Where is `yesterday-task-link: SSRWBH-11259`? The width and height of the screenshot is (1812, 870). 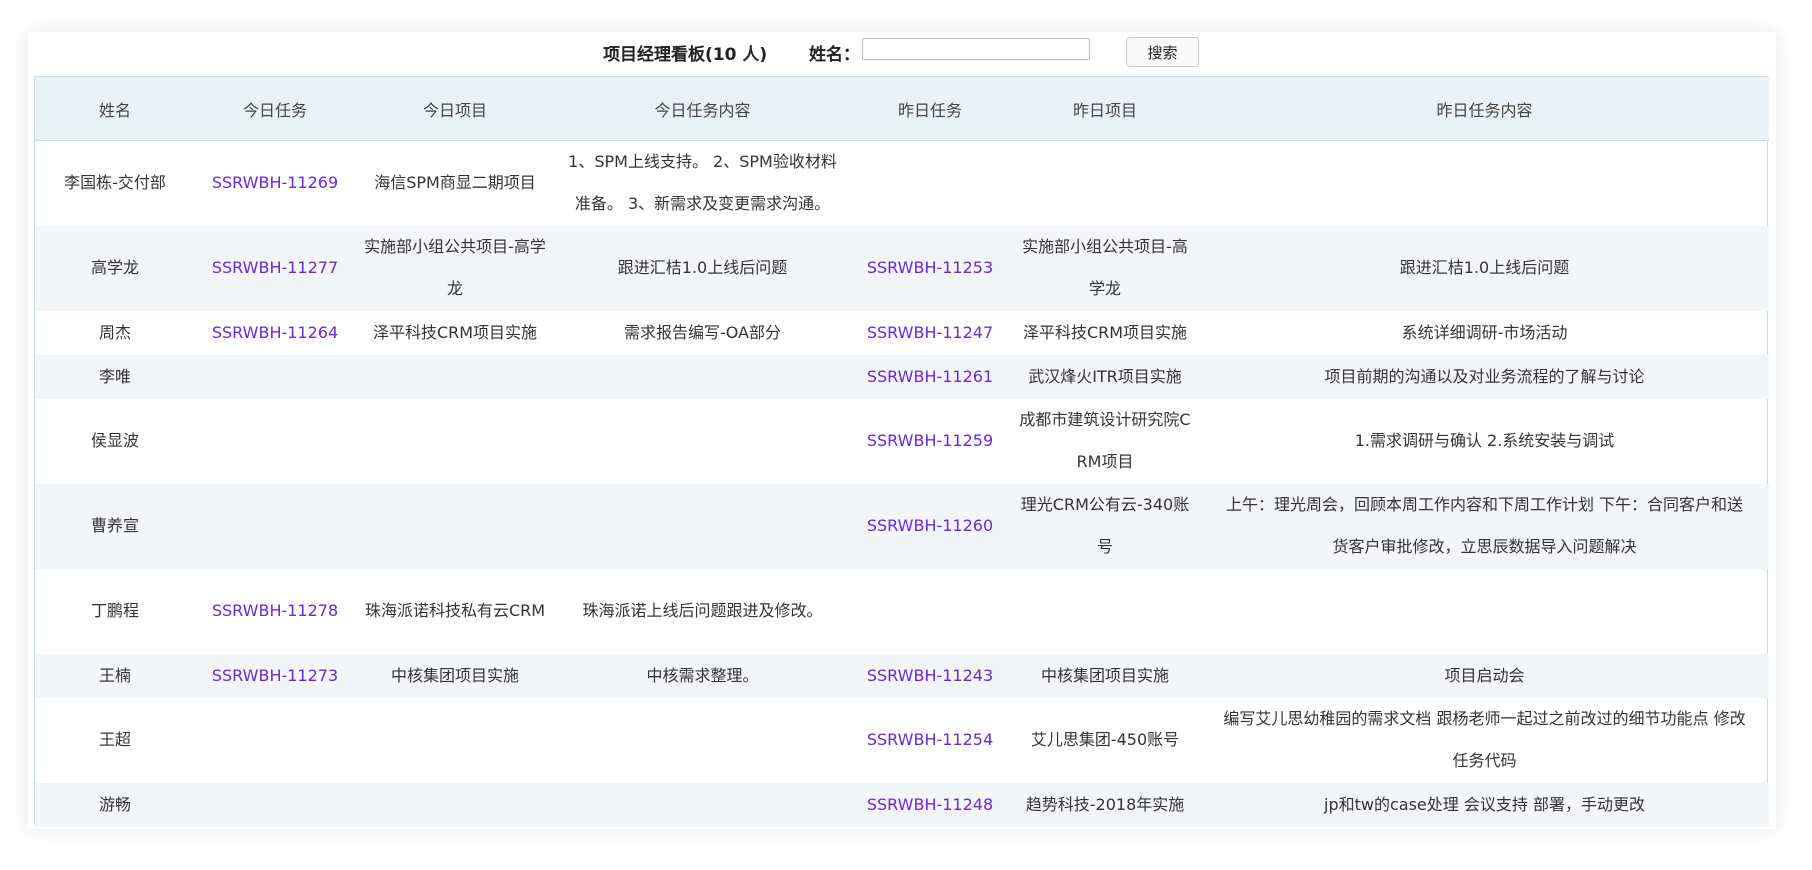 yesterday-task-link: SSRWBH-11259 is located at coordinates (930, 441).